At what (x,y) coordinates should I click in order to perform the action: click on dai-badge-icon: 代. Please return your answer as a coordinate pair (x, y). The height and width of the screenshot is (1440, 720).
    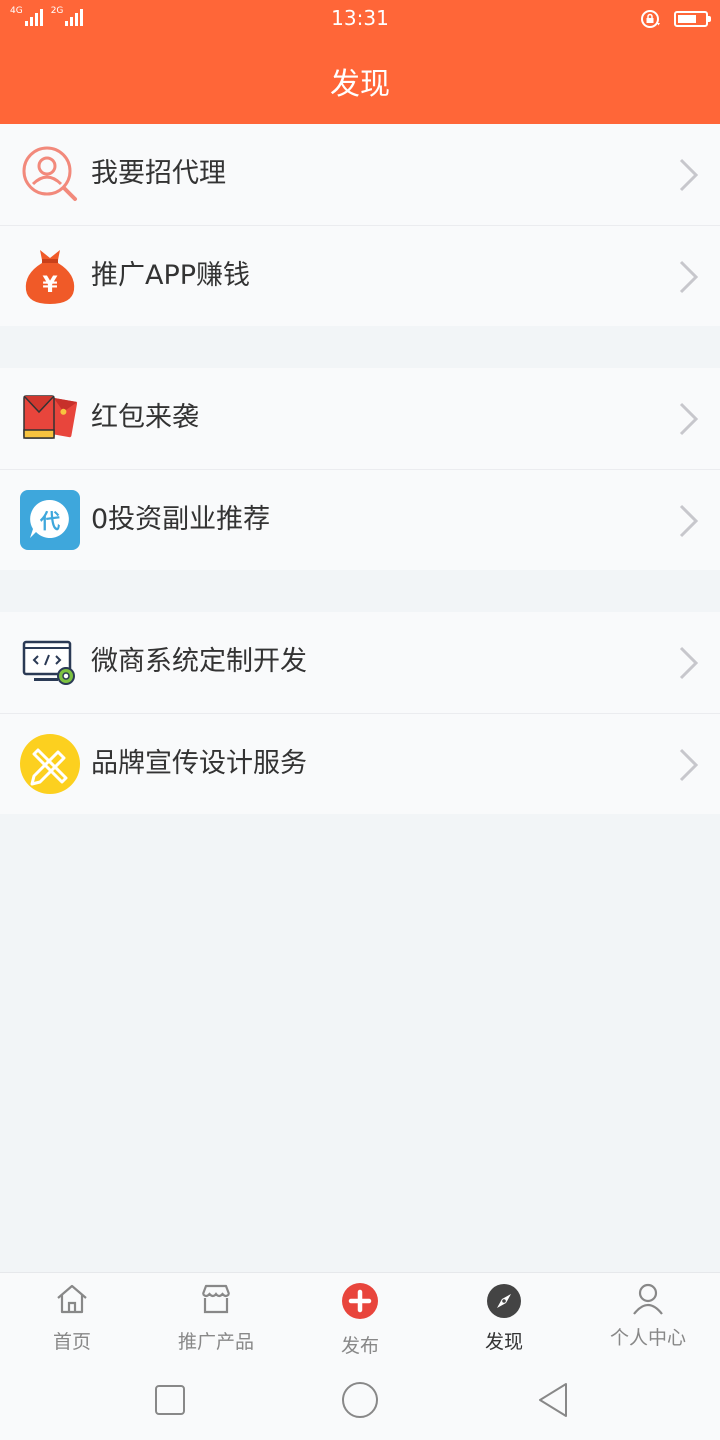
    Looking at the image, I should click on (50, 520).